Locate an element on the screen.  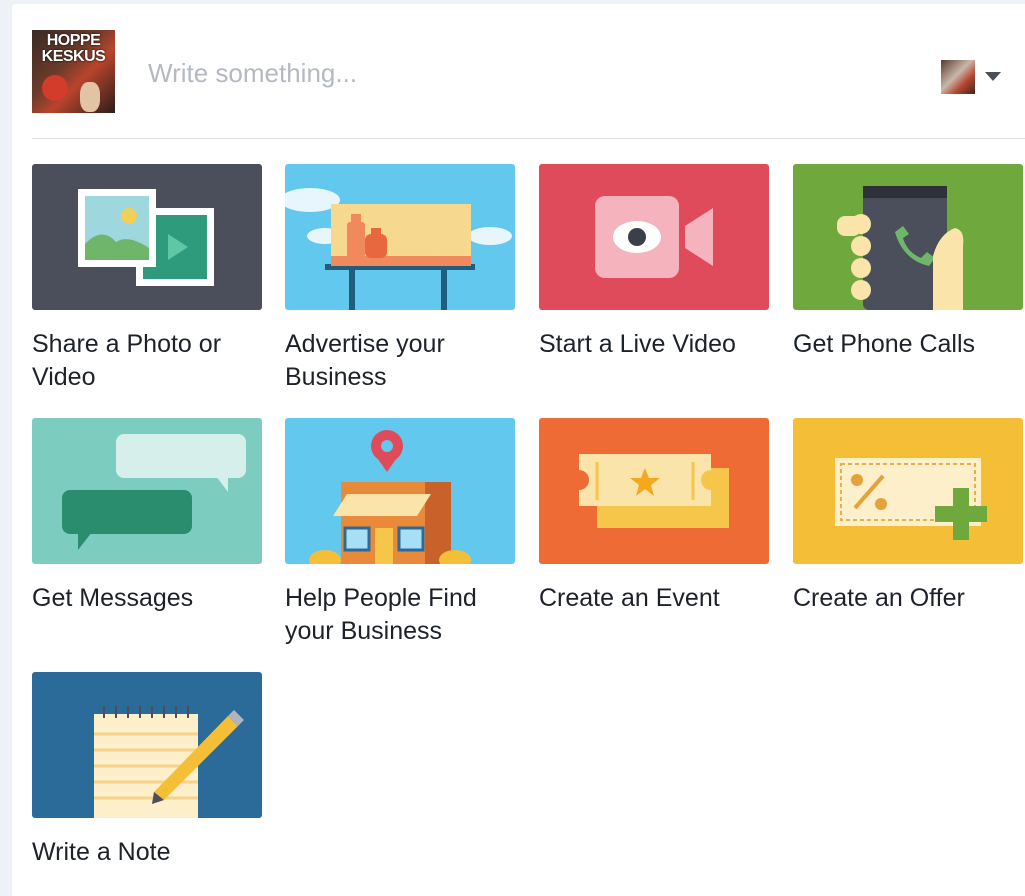
post-as-selector is located at coordinates (973, 77).